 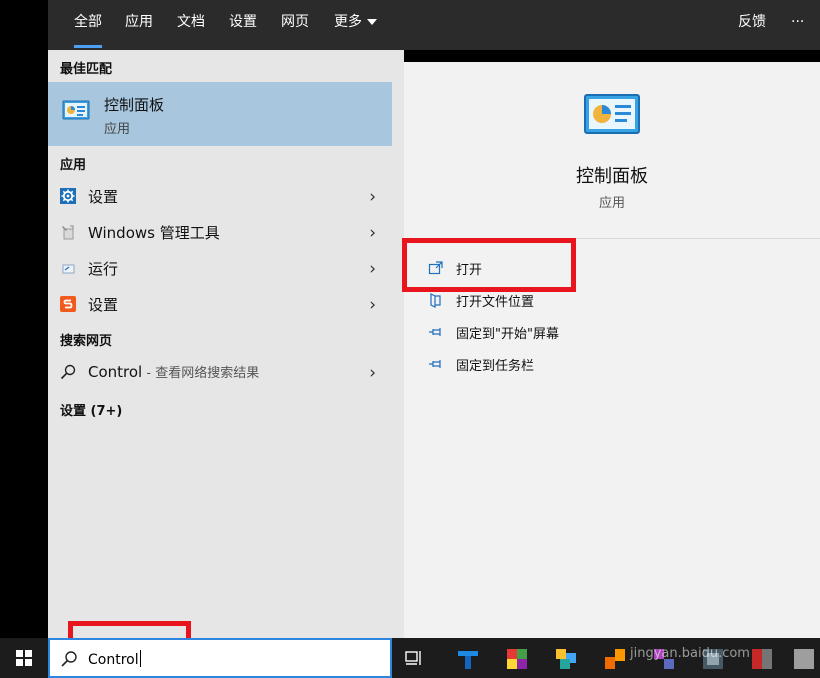 I want to click on feedback-button: 反馈, so click(x=752, y=25).